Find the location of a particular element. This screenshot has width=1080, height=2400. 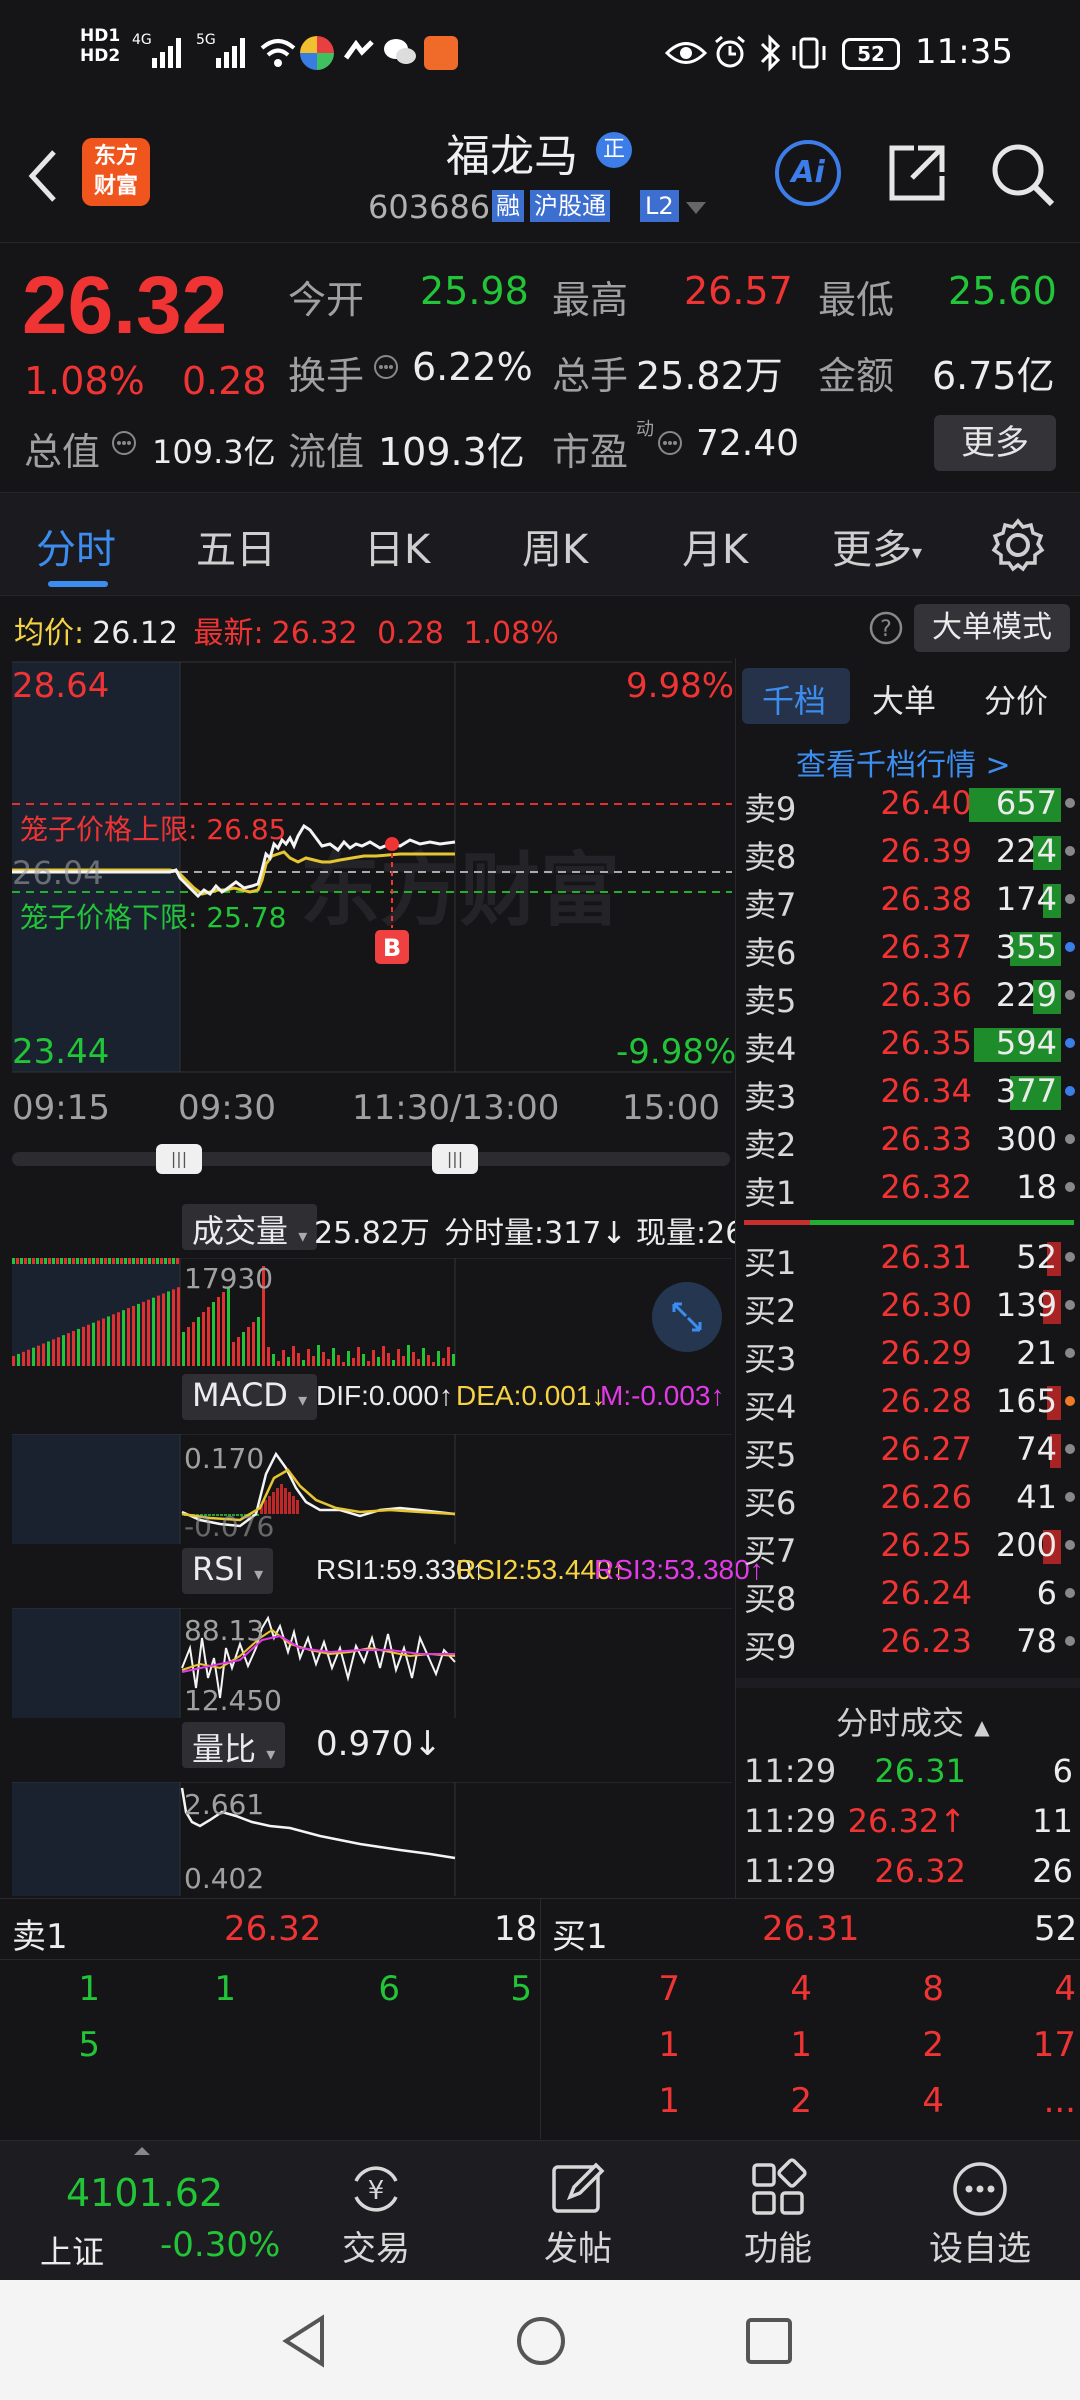

share-icon is located at coordinates (917, 173).